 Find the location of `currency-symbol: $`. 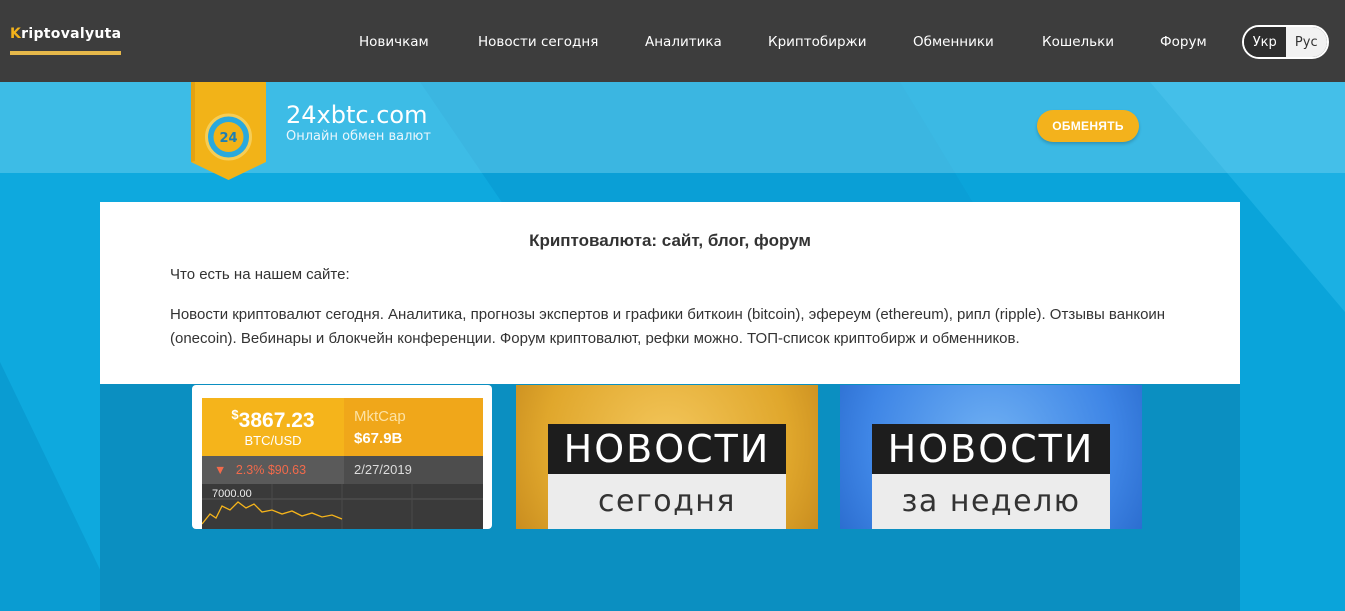

currency-symbol: $ is located at coordinates (235, 414).